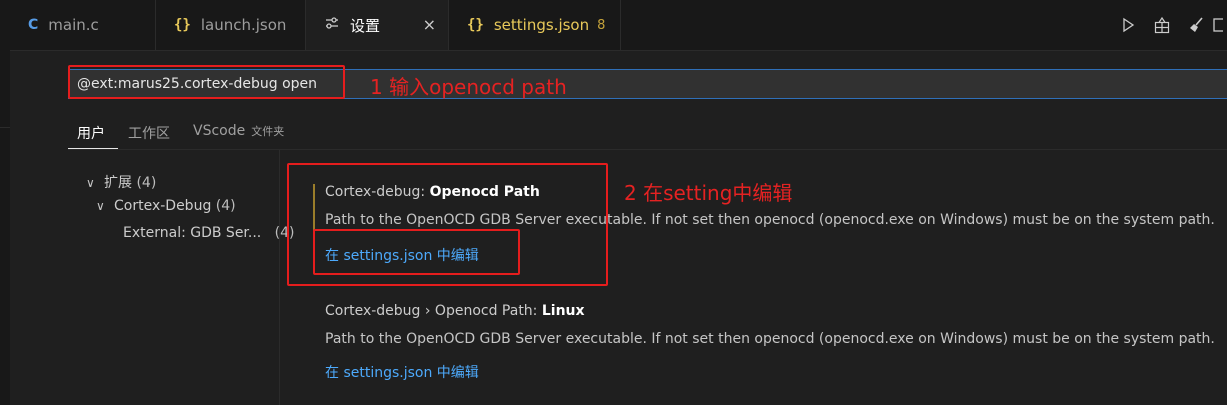 Image resolution: width=1227 pixels, height=405 pixels. Describe the element at coordinates (429, 24) in the screenshot. I see `close-icon: ×` at that location.